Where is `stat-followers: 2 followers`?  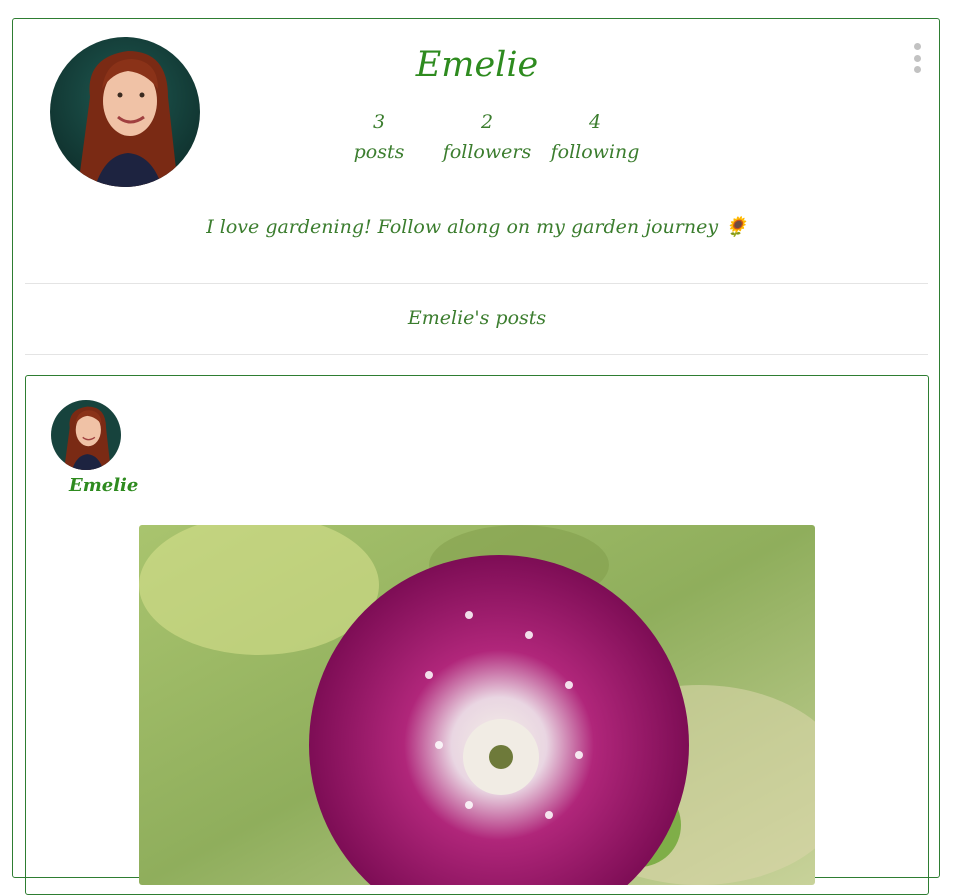 stat-followers: 2 followers is located at coordinates (487, 137).